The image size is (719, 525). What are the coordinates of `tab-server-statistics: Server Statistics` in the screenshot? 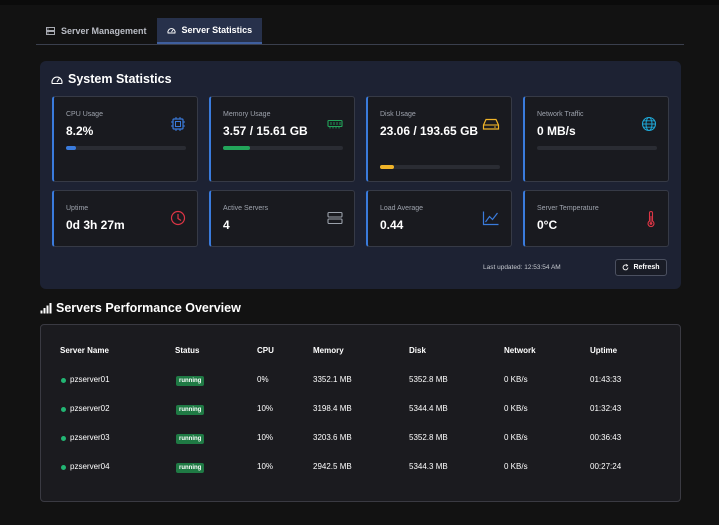 It's located at (209, 31).